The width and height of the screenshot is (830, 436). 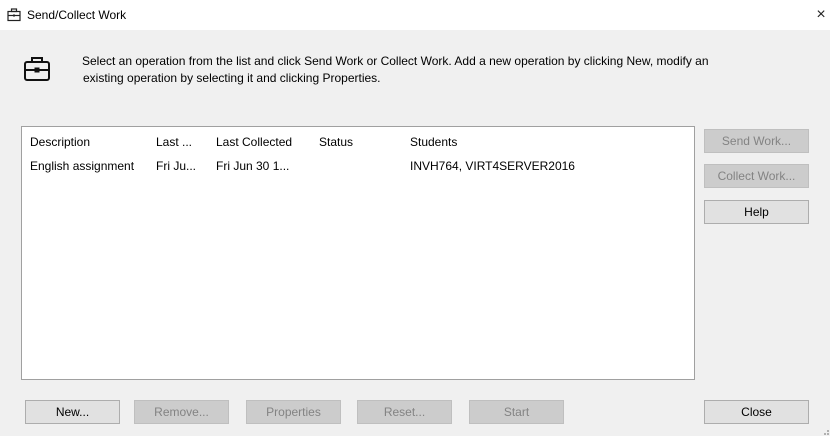 What do you see at coordinates (516, 412) in the screenshot?
I see `start-button: Start` at bounding box center [516, 412].